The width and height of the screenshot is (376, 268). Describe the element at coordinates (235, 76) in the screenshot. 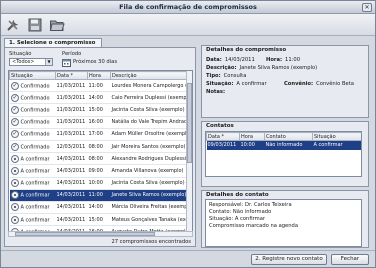

I see `tipo-value: Consulta` at that location.